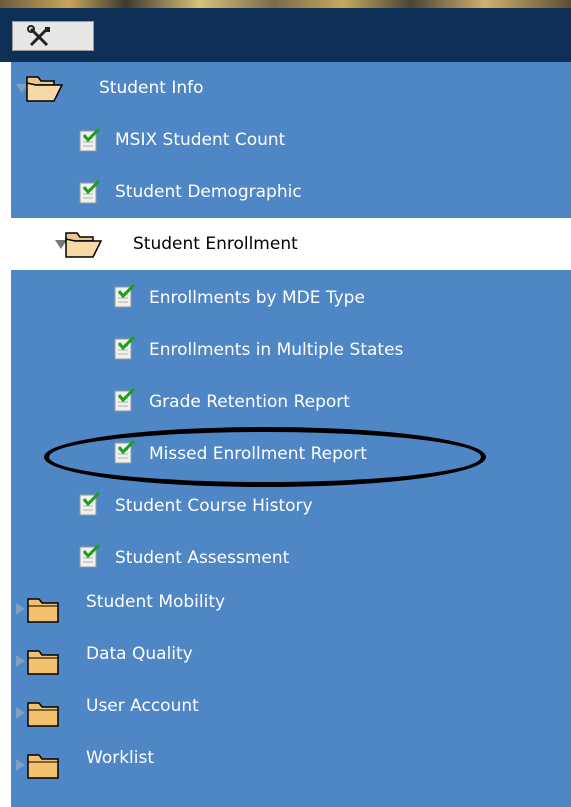 The width and height of the screenshot is (571, 807). I want to click on tree-node-label: Student Course History, so click(214, 506).